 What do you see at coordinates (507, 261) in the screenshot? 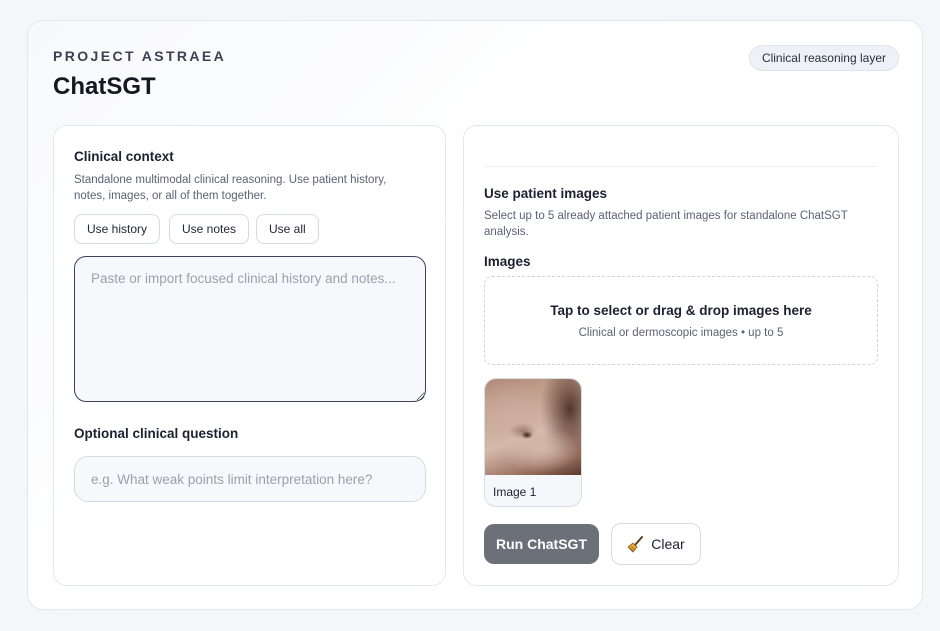
I see `images-section-label: Images` at bounding box center [507, 261].